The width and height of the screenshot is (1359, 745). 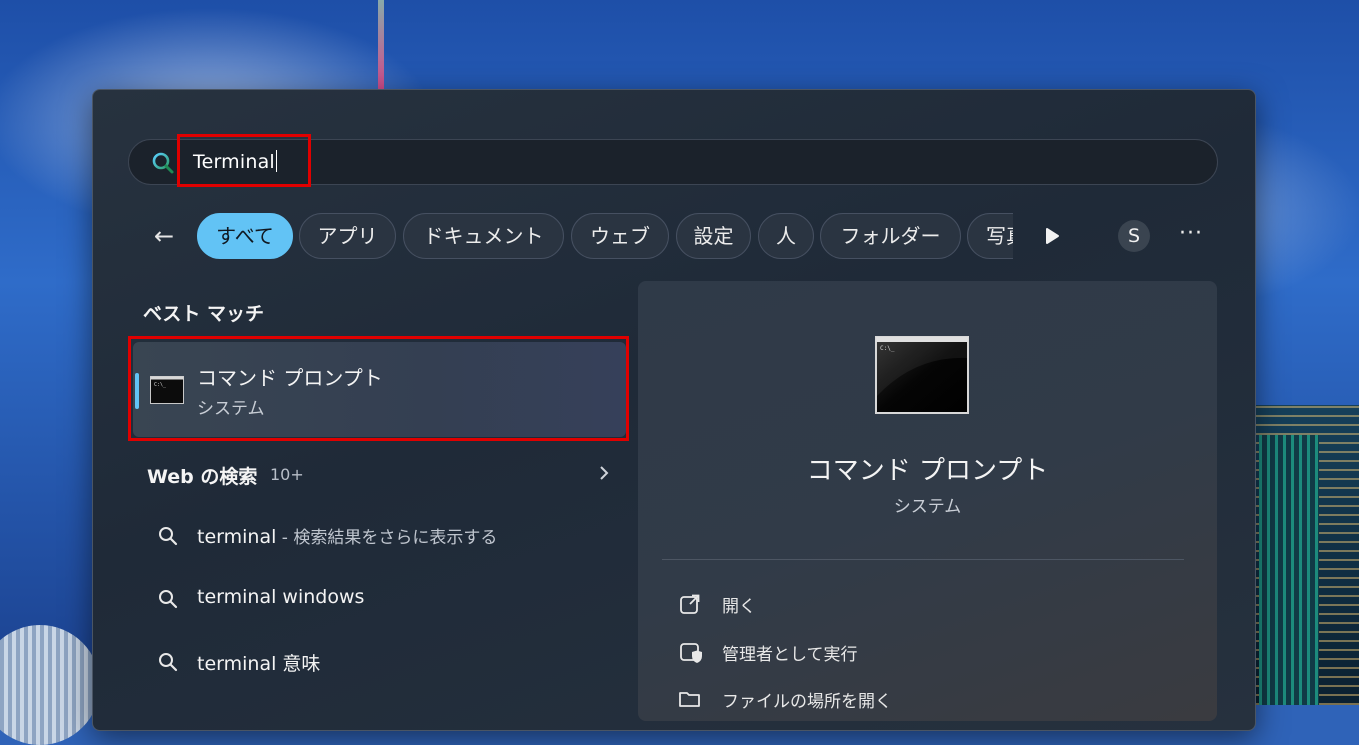 What do you see at coordinates (378, 388) in the screenshot?
I see `best-match-highlight-box` at bounding box center [378, 388].